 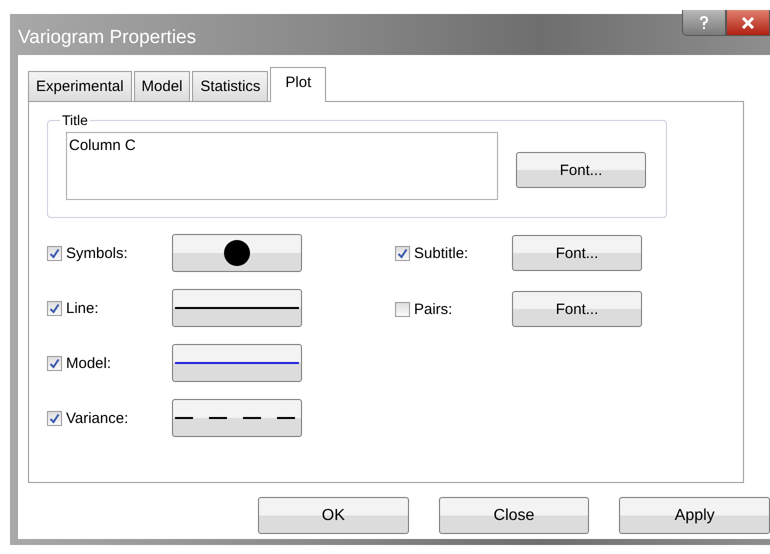 What do you see at coordinates (333, 515) in the screenshot?
I see `dialog-button: OK` at bounding box center [333, 515].